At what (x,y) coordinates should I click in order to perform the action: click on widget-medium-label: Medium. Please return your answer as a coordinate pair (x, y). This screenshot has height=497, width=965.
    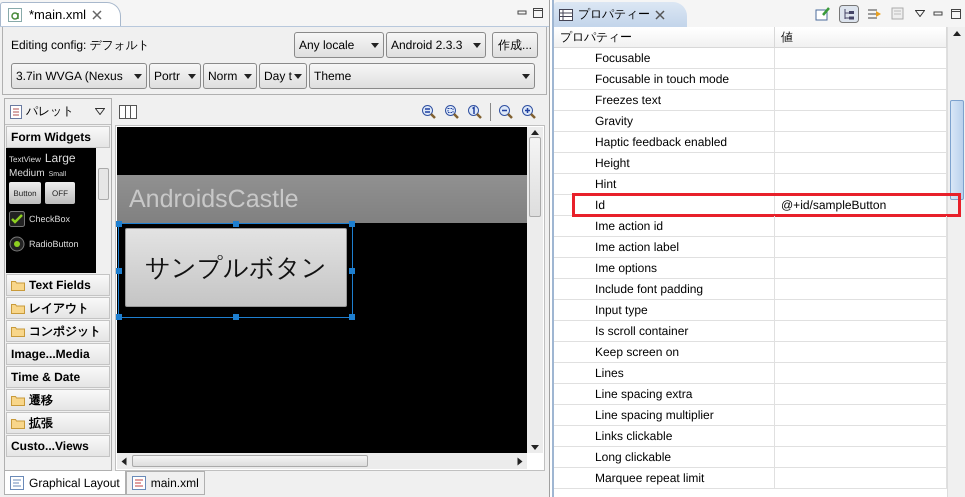
    Looking at the image, I should click on (27, 173).